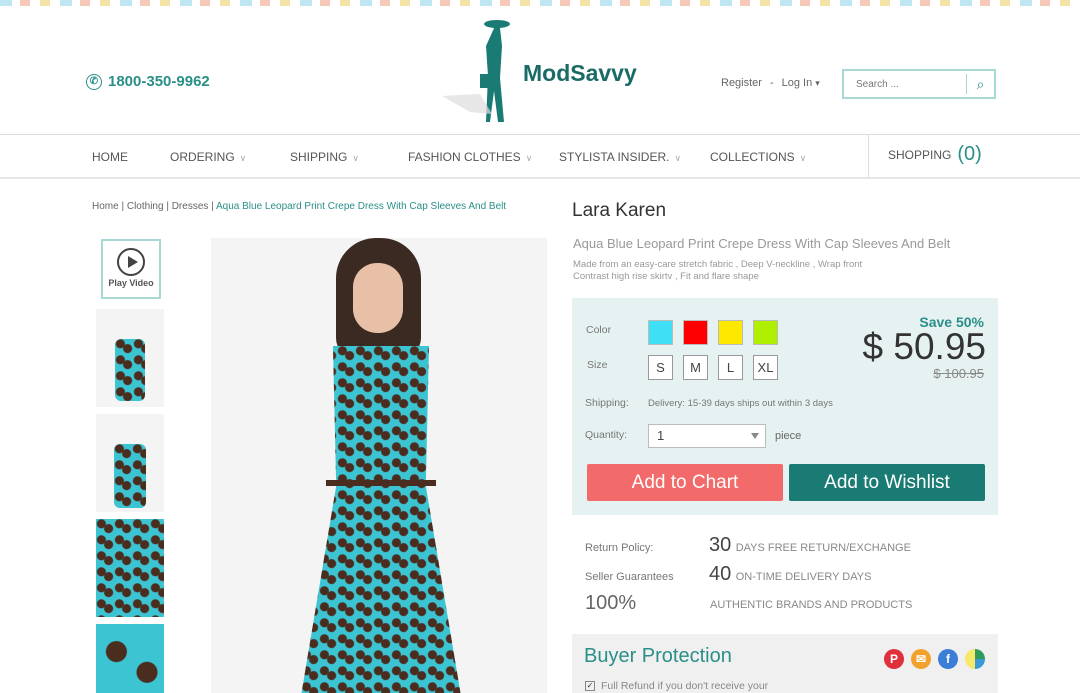 The width and height of the screenshot is (1080, 693). I want to click on nav-fashion-clothes: FASHION CLOTHES ∨, so click(470, 157).